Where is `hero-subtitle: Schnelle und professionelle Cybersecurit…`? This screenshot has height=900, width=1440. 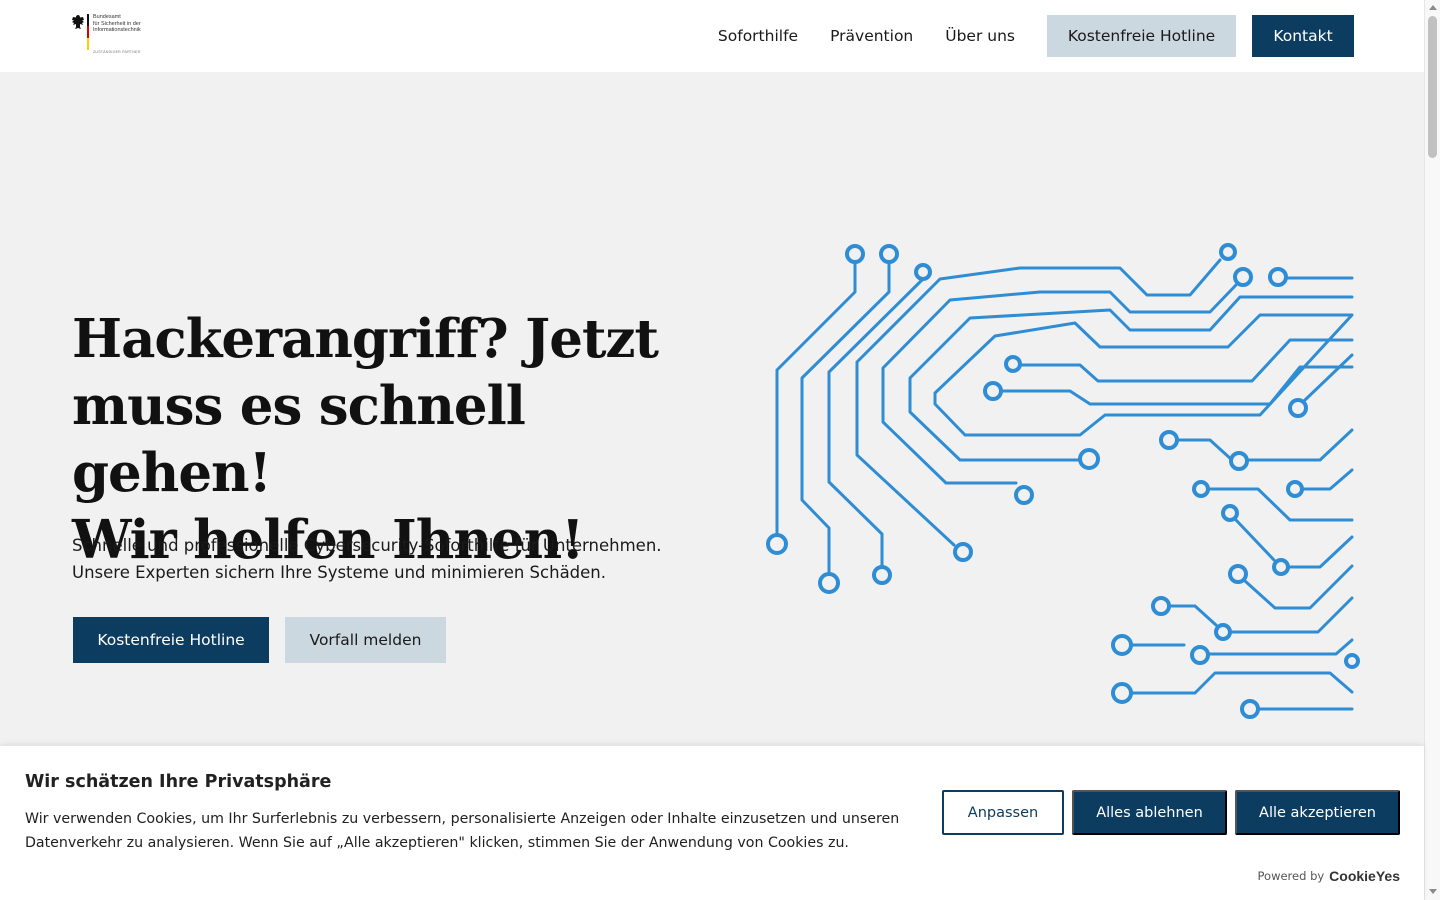
hero-subtitle: Schnelle und professionelle Cybersecurit… is located at coordinates (392, 559).